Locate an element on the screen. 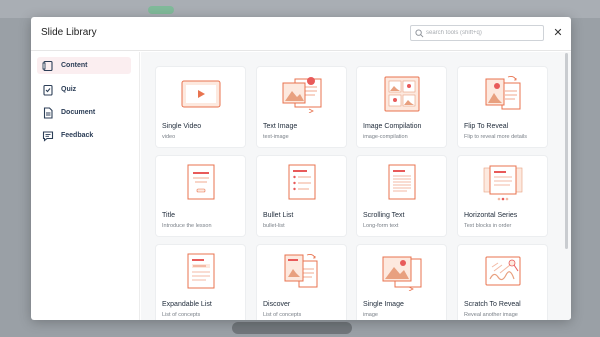 The width and height of the screenshot is (600, 337). content-icon is located at coordinates (48, 66).